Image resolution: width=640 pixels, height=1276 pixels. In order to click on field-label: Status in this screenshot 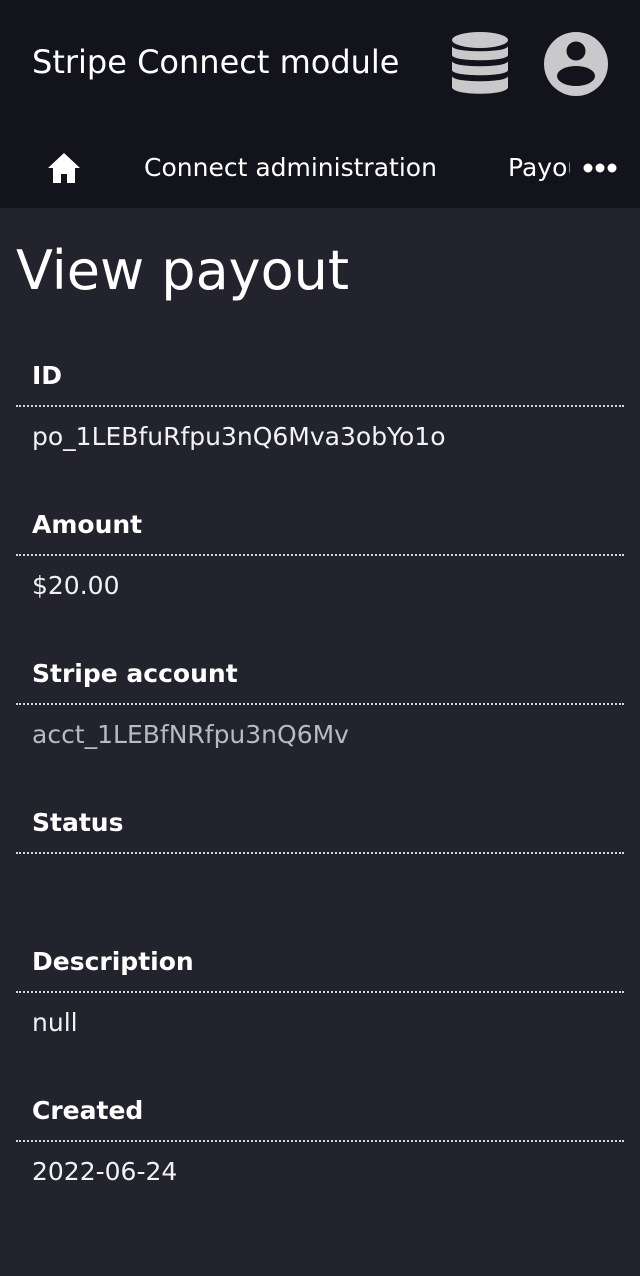, I will do `click(320, 822)`.